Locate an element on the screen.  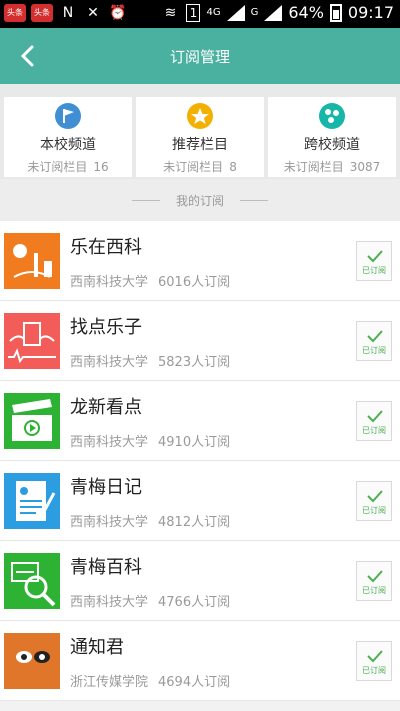
battery-icon is located at coordinates (335, 12).